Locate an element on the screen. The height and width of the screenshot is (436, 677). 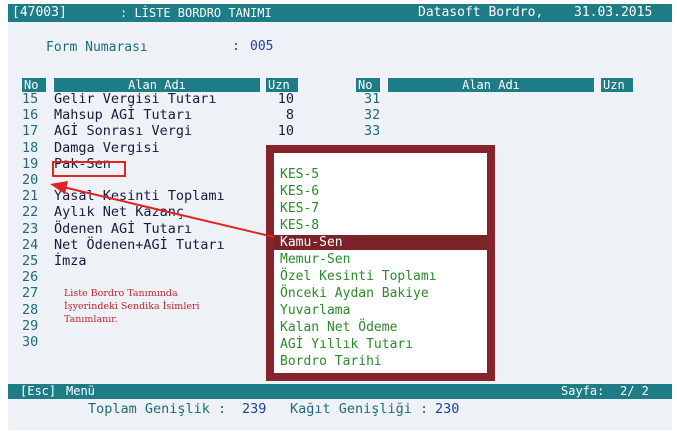
menu-label: Menü is located at coordinates (80, 391).